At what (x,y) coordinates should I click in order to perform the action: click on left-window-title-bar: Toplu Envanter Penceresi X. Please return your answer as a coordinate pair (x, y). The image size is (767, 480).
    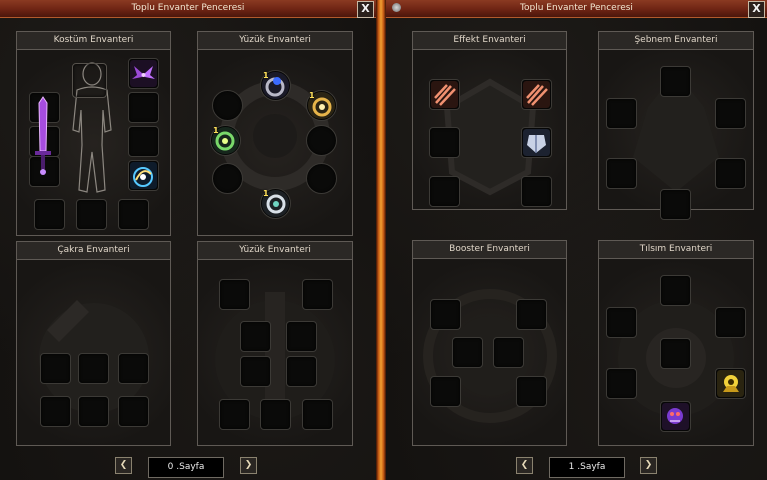
    Looking at the image, I should click on (188, 9).